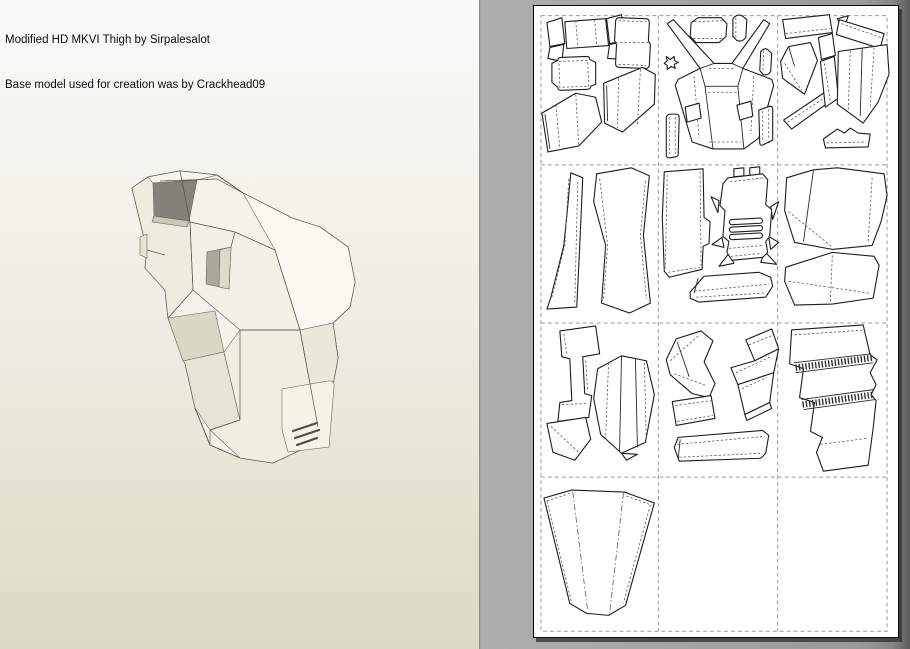  What do you see at coordinates (107, 40) in the screenshot?
I see `model-title: Modified HD MKVI Thigh by Sirpalesalot` at bounding box center [107, 40].